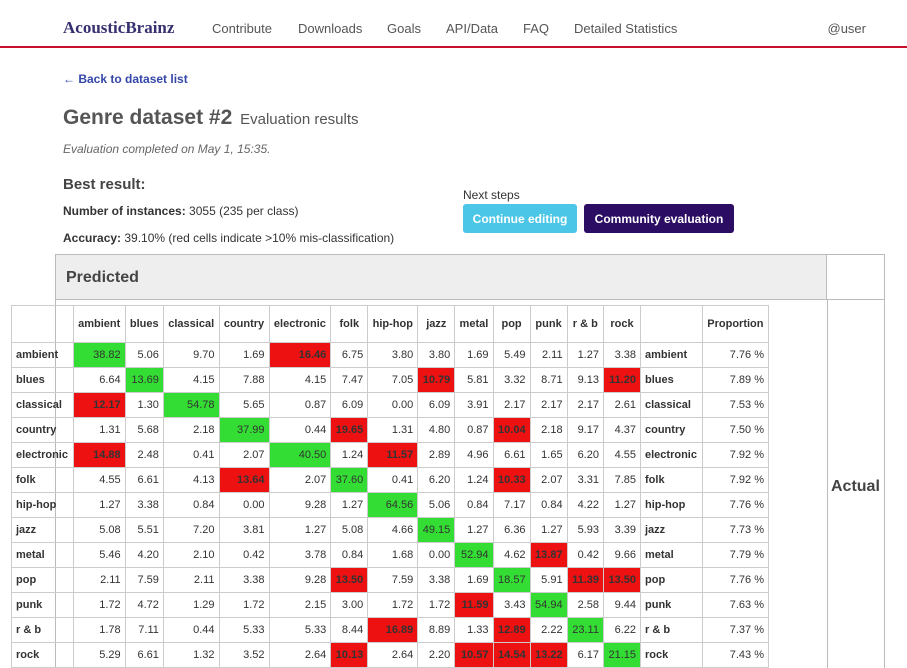 The width and height of the screenshot is (907, 668). Describe the element at coordinates (511, 555) in the screenshot. I see `matrix-cell: 4.62` at that location.